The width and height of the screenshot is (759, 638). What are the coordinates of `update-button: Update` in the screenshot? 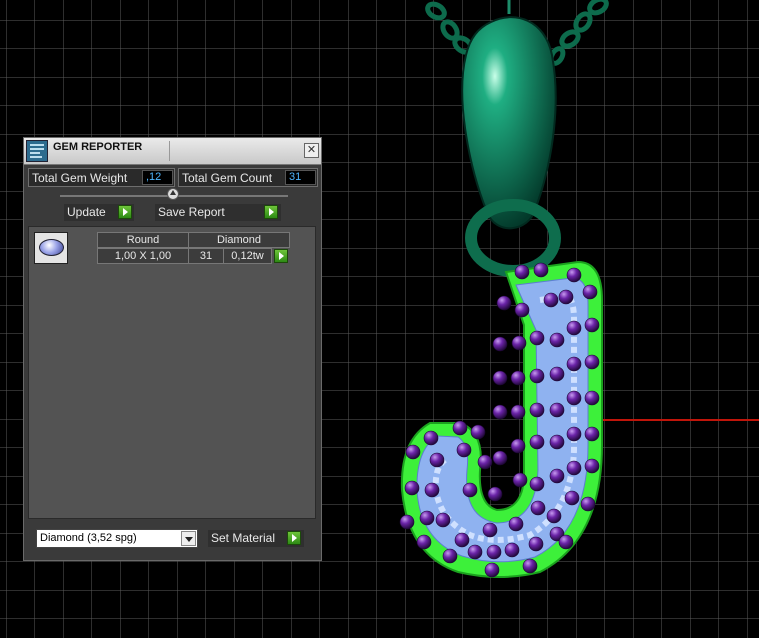 It's located at (99, 212).